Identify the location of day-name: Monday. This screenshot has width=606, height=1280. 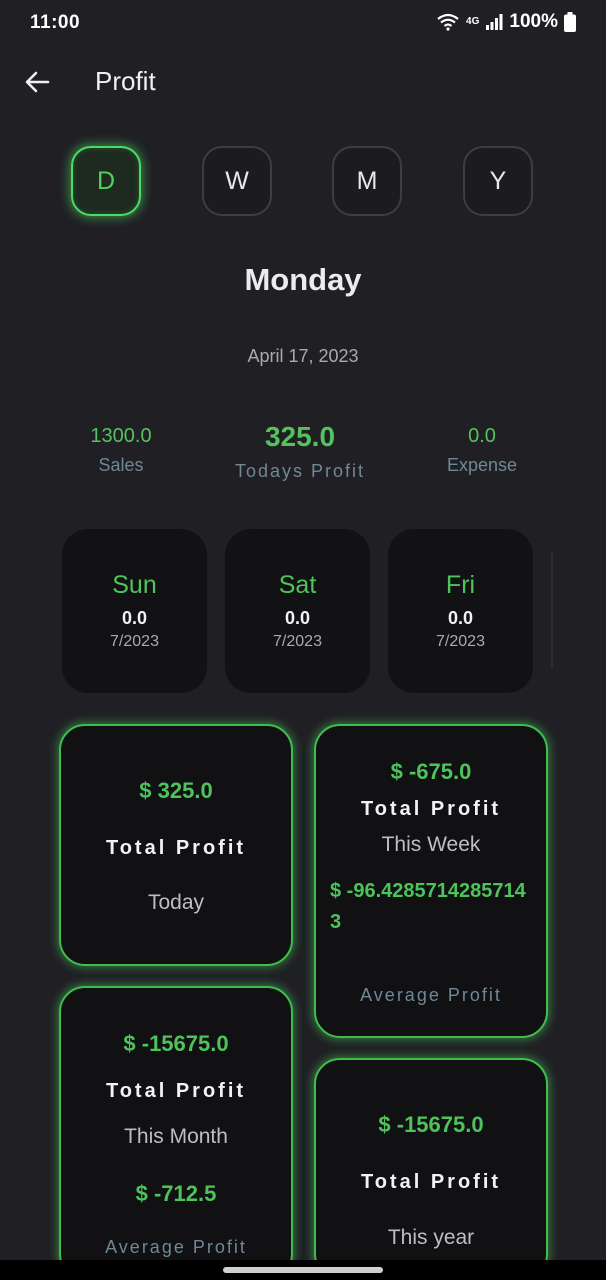
(303, 279).